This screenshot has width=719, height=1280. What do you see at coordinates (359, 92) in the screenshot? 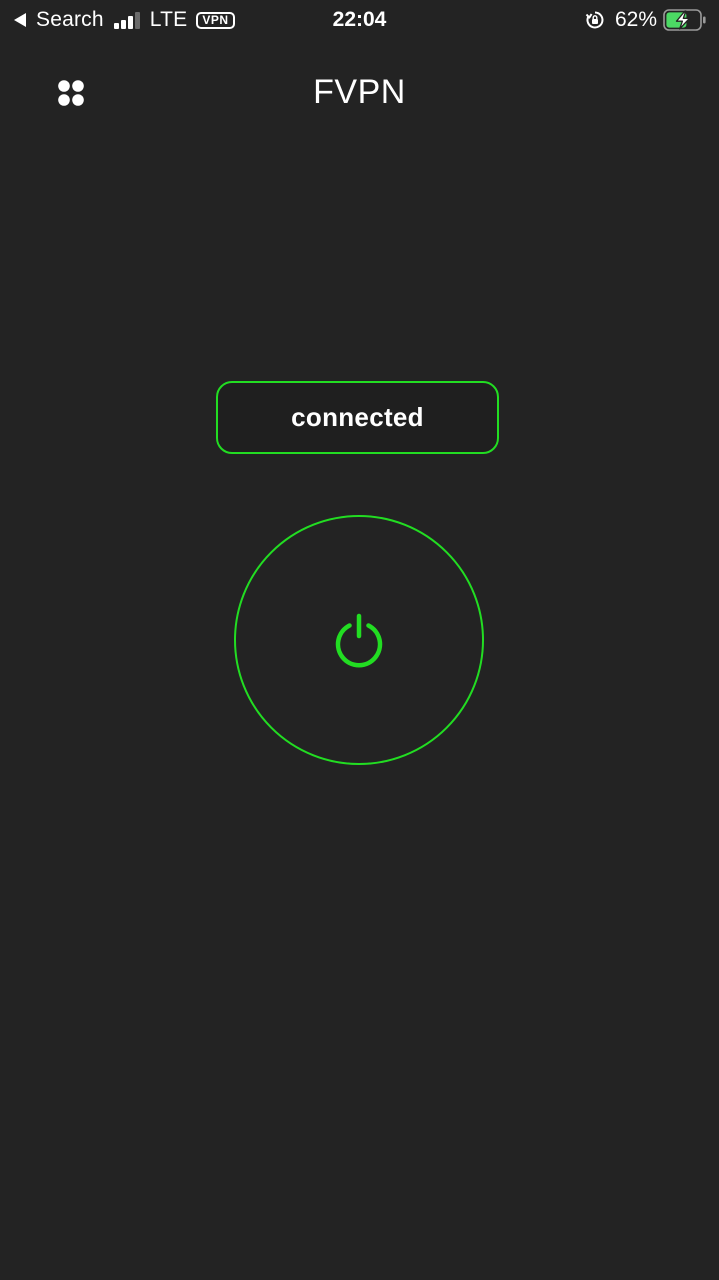
I see `page-title: FVPN` at bounding box center [359, 92].